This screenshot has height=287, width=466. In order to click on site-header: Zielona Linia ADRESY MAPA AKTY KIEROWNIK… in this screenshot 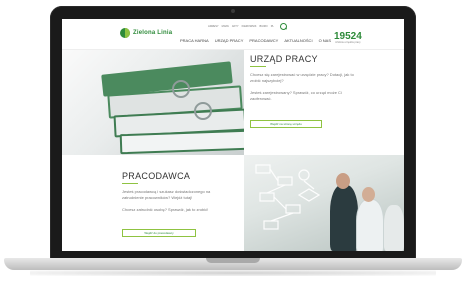, I will do `click(233, 34)`.